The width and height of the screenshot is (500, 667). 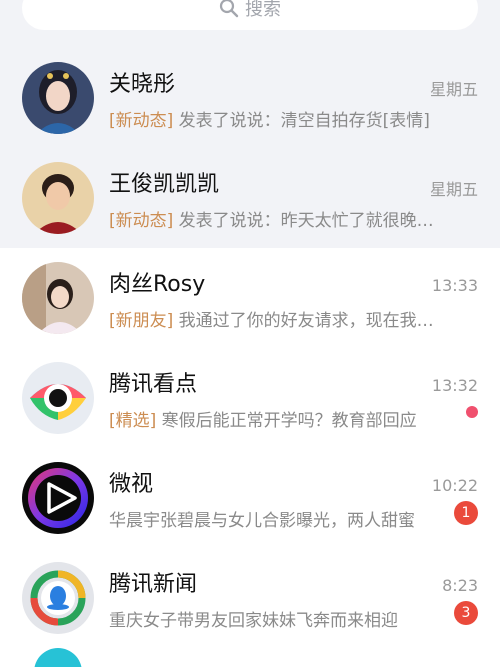 I want to click on unread-badge: 3, so click(x=466, y=613).